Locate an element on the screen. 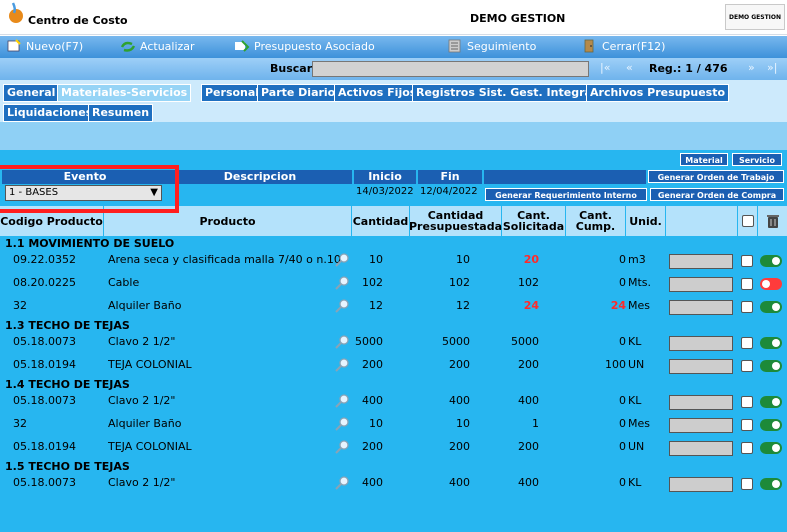  cantidad-cell: 200 is located at coordinates (372, 364).